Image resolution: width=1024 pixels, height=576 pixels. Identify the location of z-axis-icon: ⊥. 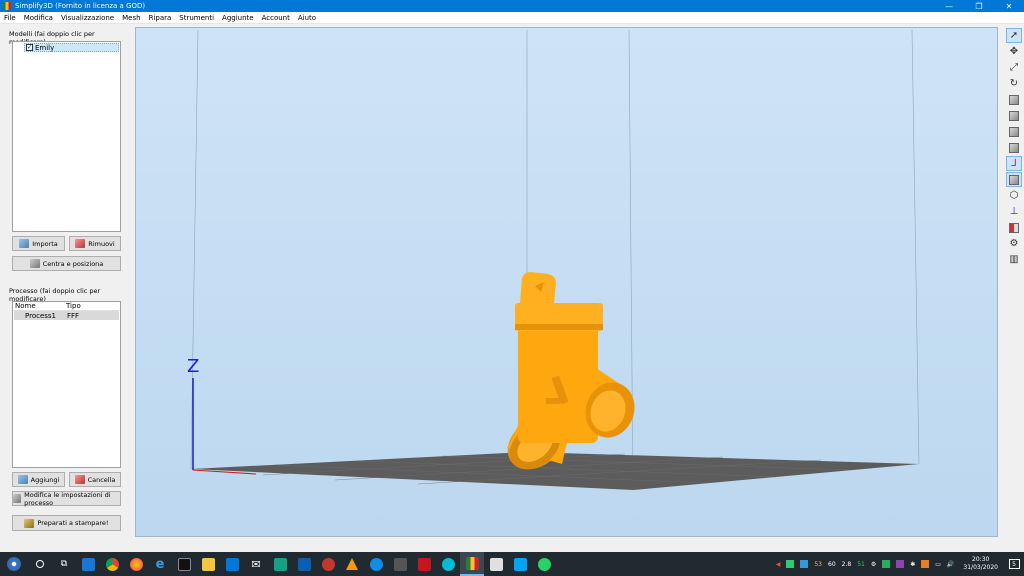
(1014, 211).